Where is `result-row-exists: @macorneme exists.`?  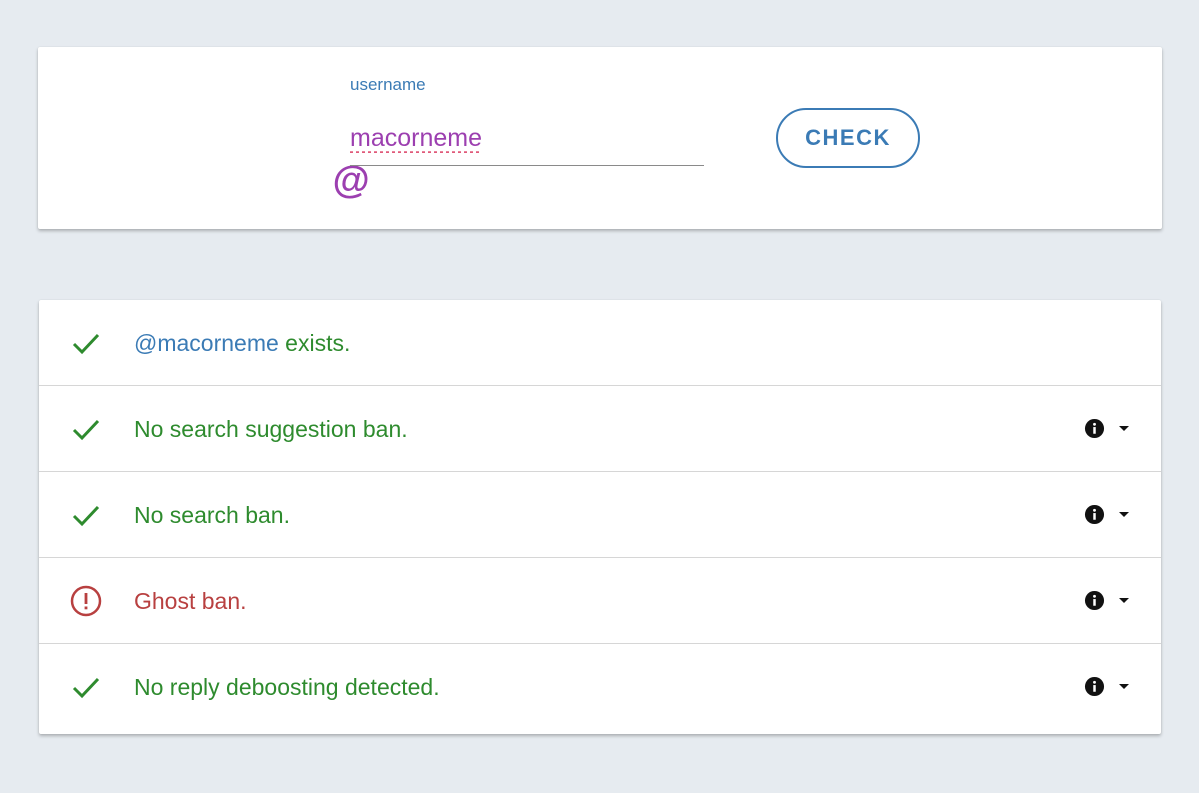
result-row-exists: @macorneme exists. is located at coordinates (600, 343).